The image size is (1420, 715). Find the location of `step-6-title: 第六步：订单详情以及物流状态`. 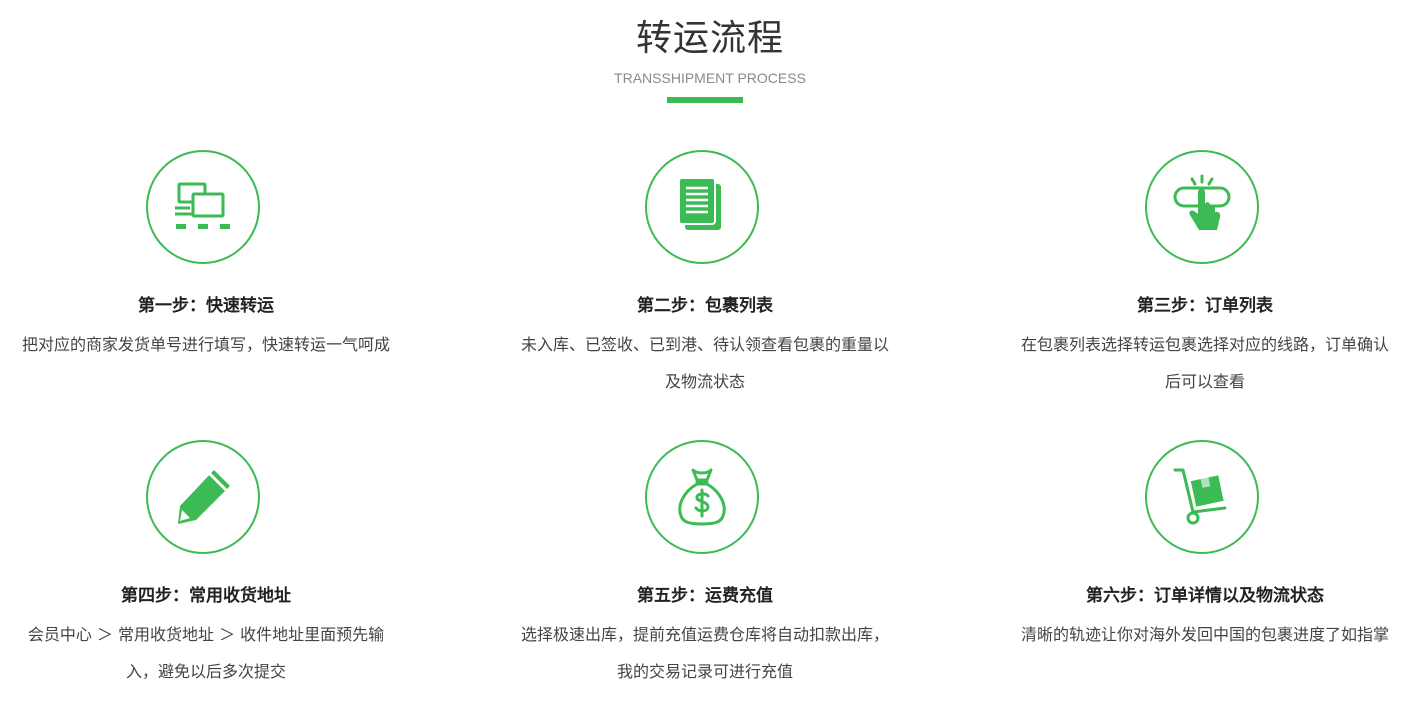

step-6-title: 第六步：订单详情以及物流状态 is located at coordinates (1205, 596).